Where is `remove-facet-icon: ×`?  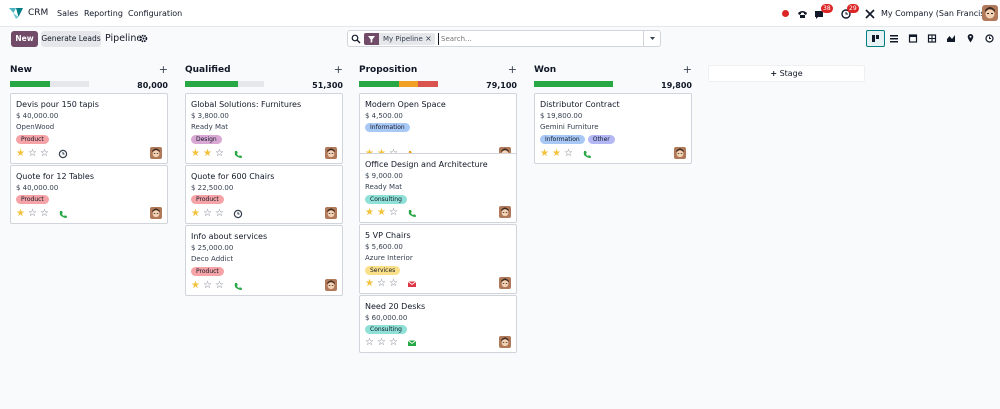
remove-facet-icon: × is located at coordinates (428, 38).